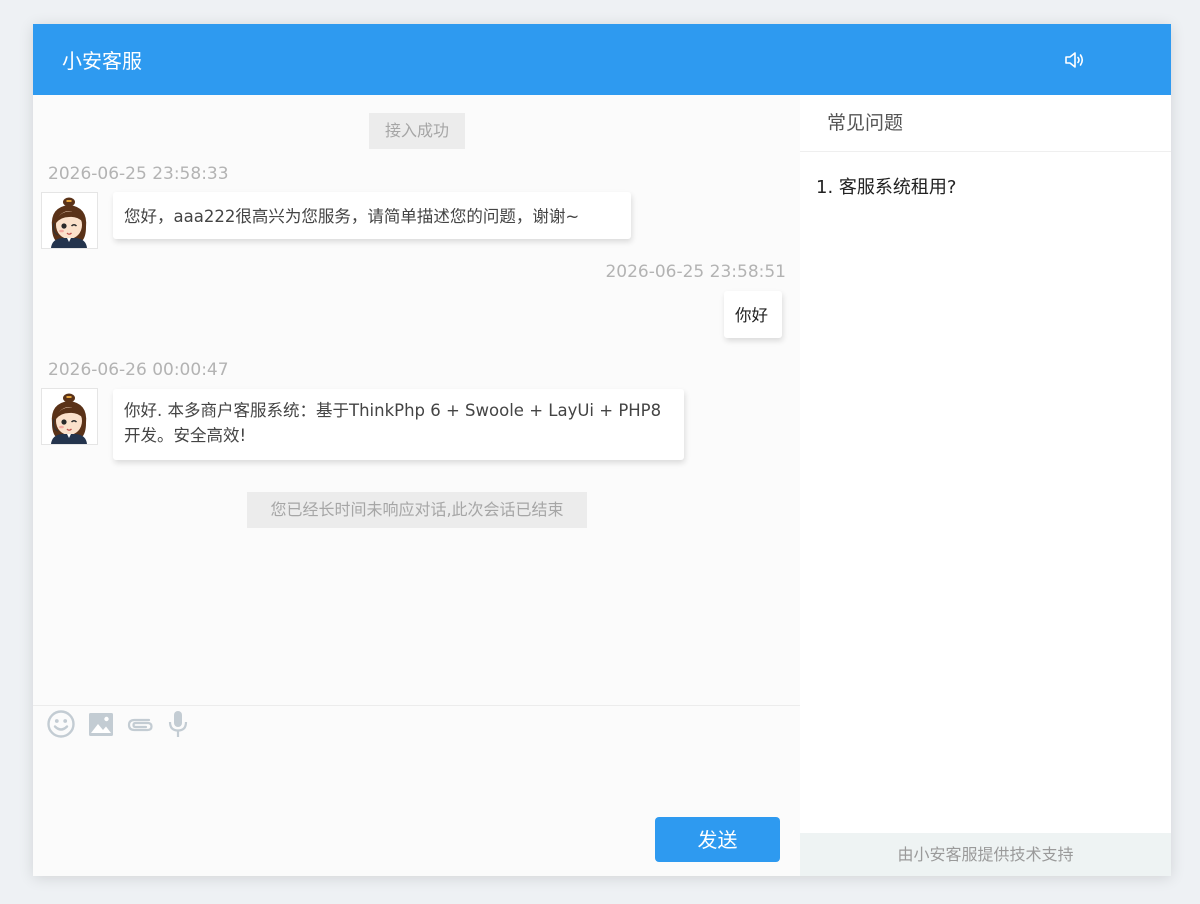 This screenshot has width=1200, height=904. I want to click on input-divider, so click(416, 705).